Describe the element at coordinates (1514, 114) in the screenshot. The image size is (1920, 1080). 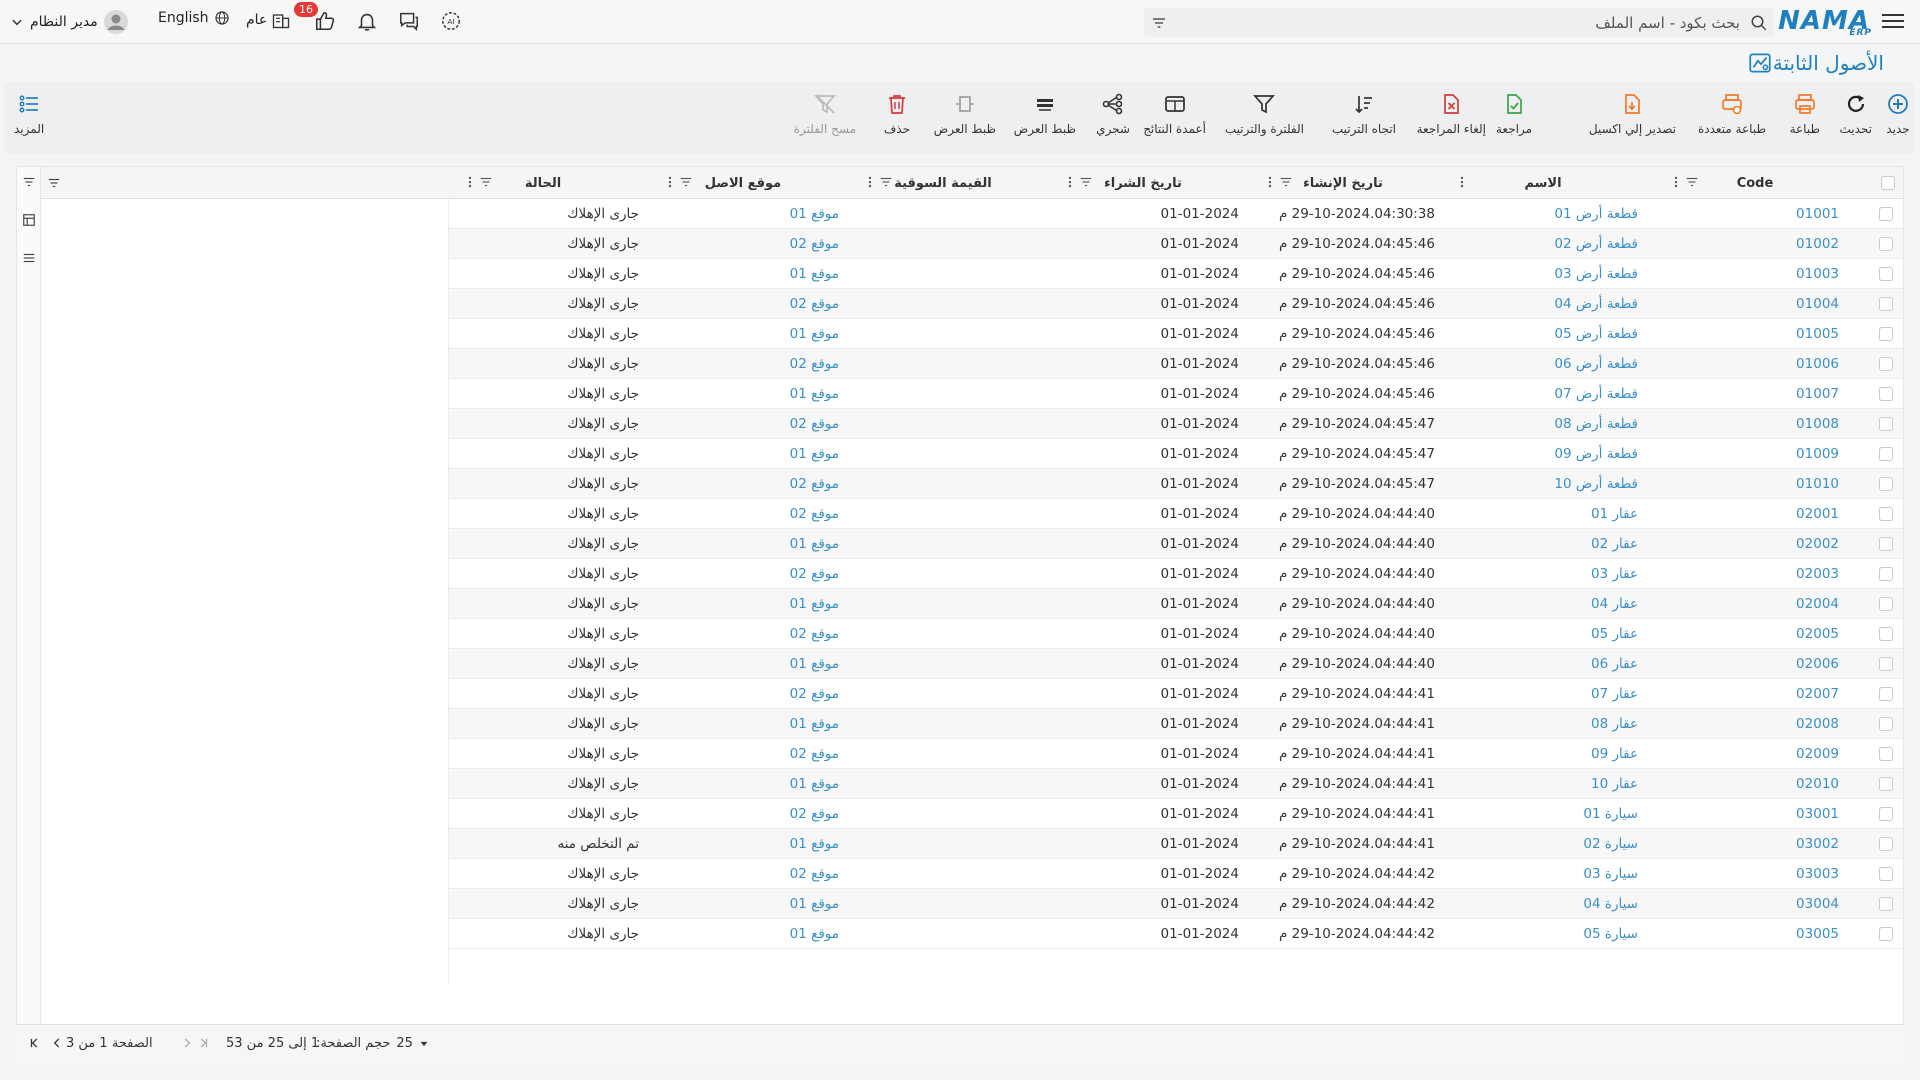
I see `review-button: مراجعة` at that location.